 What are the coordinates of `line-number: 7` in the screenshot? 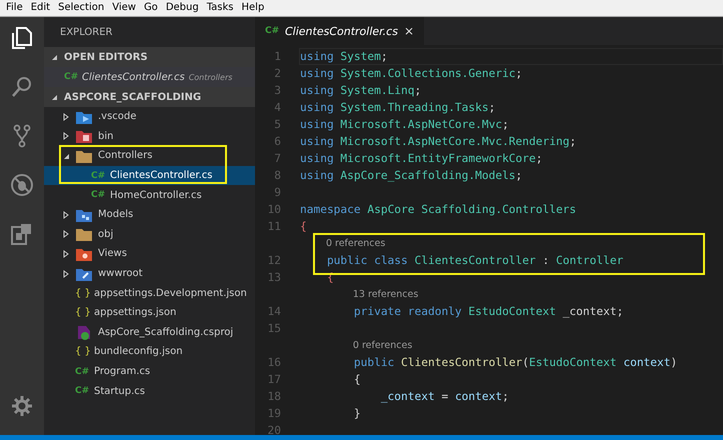 It's located at (277, 158).